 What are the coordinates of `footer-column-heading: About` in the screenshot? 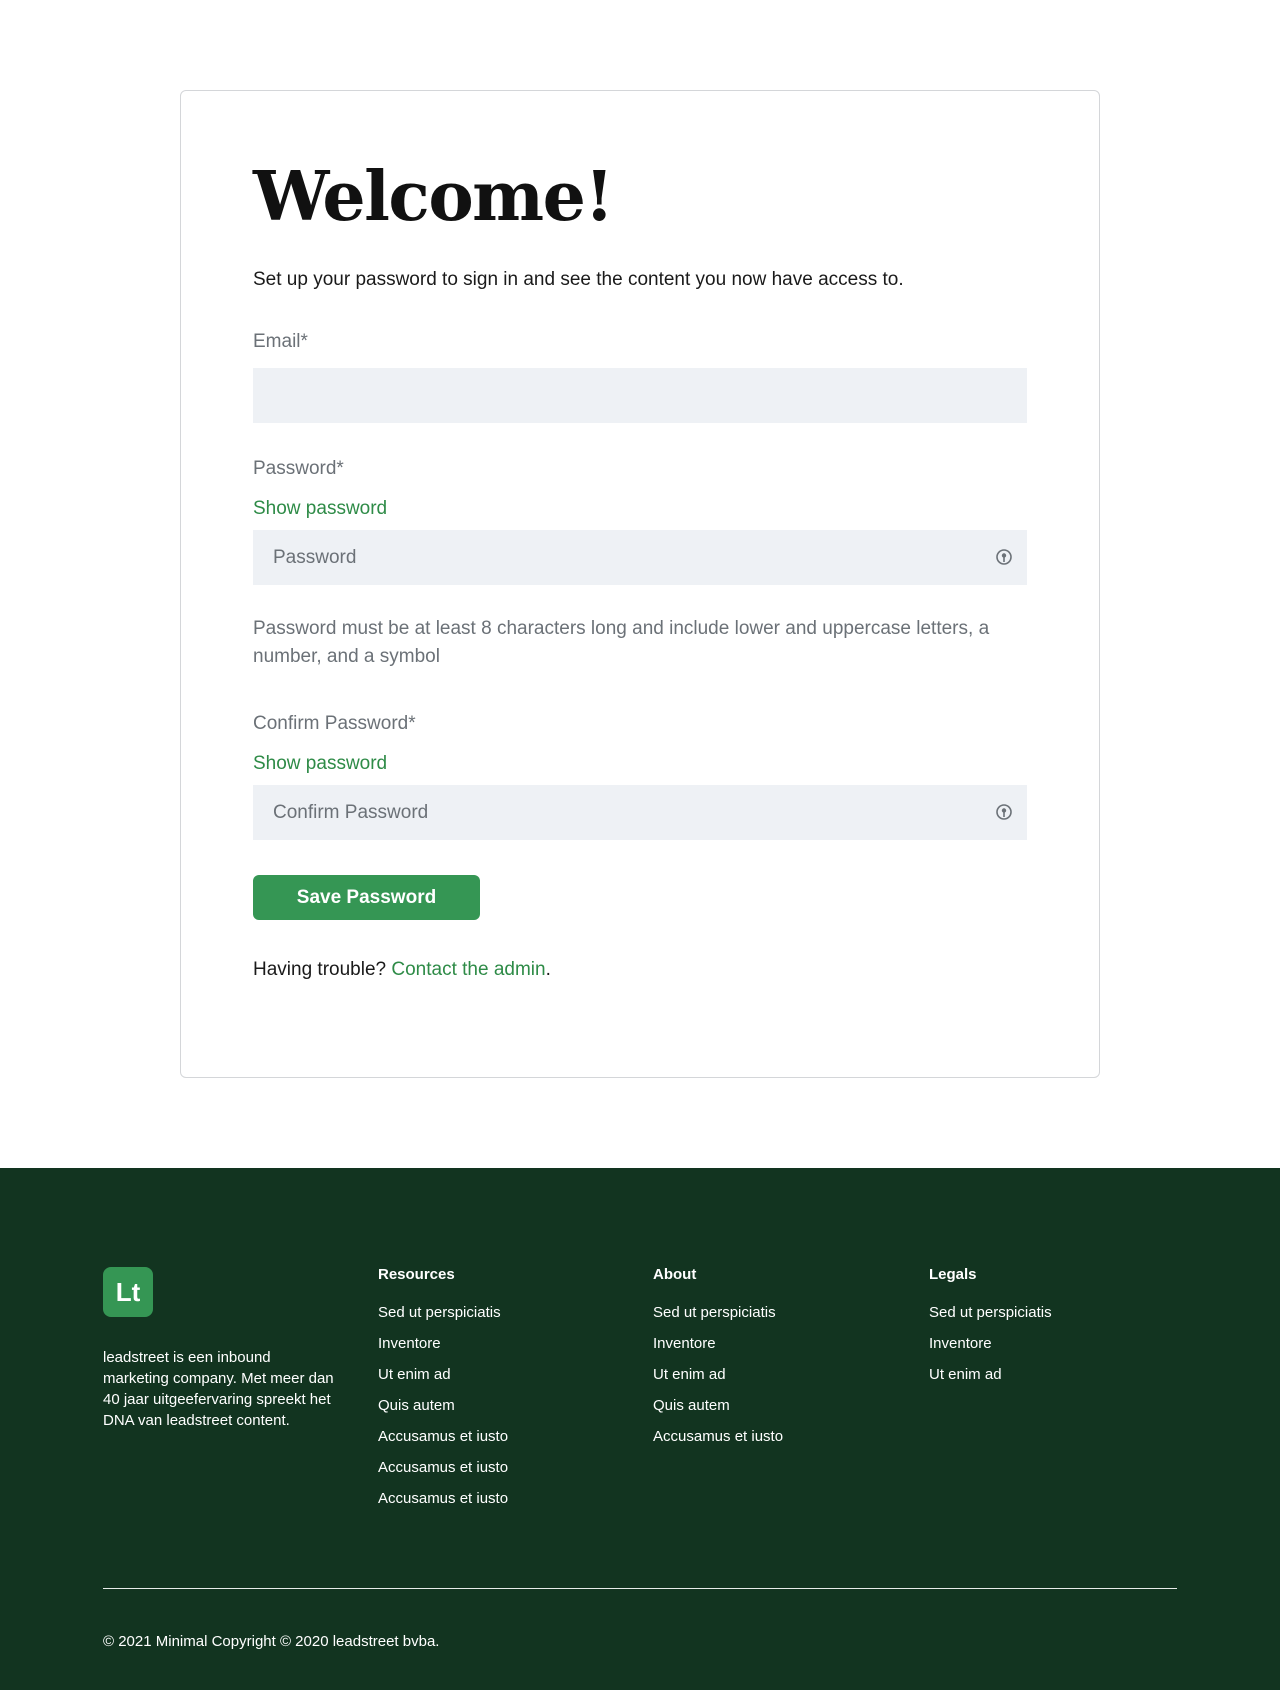 It's located at (675, 1274).